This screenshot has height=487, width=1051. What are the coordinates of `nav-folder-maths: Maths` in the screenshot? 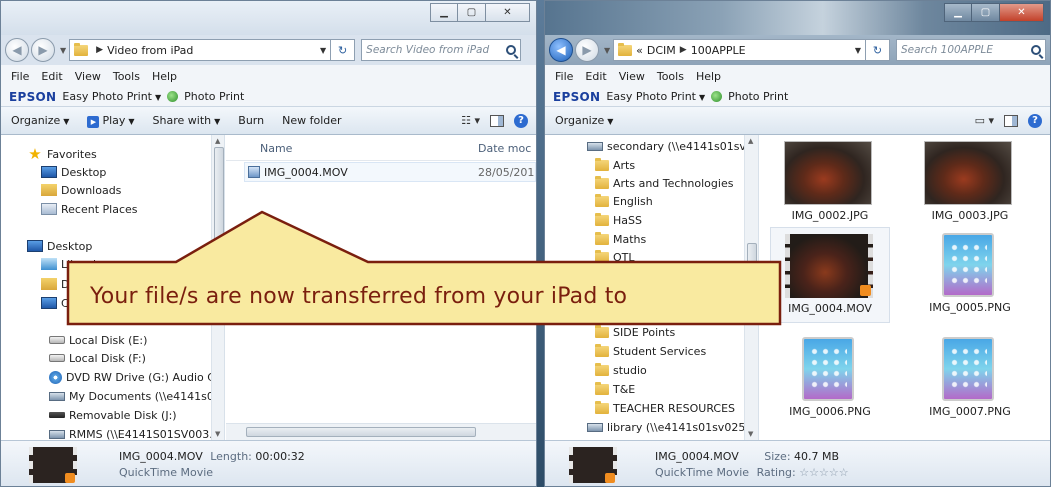 It's located at (620, 239).